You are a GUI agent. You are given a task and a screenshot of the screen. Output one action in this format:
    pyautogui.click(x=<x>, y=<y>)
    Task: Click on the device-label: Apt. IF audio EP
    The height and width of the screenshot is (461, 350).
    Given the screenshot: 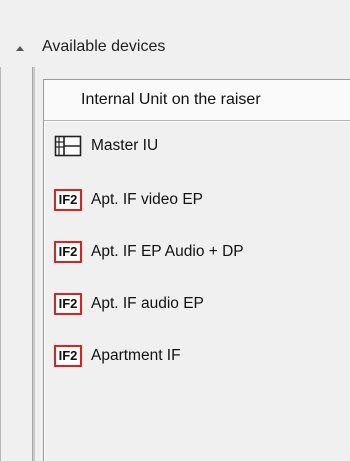 What is the action you would take?
    pyautogui.click(x=147, y=303)
    